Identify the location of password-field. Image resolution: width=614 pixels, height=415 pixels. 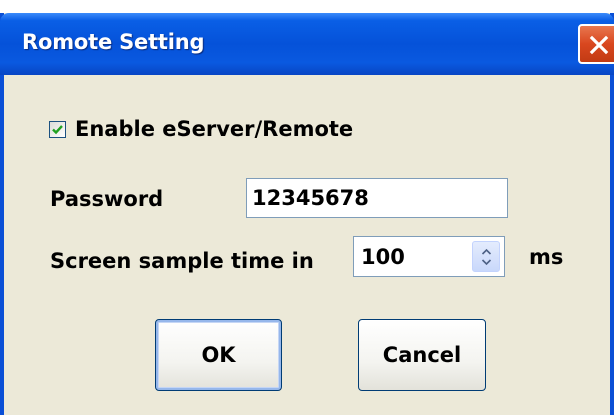
(377, 198).